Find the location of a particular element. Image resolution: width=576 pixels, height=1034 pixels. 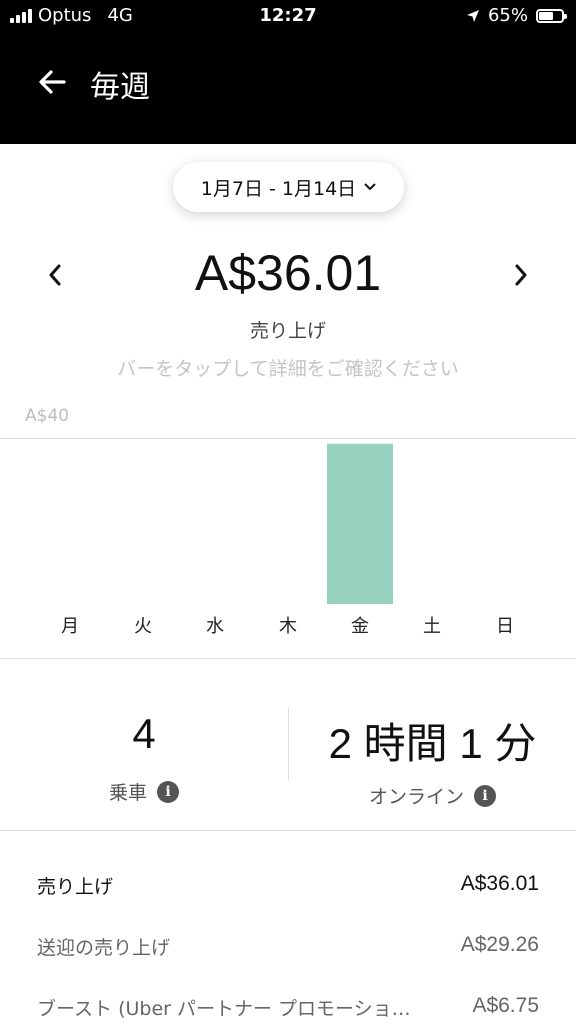

day-label: 土 is located at coordinates (432, 626).